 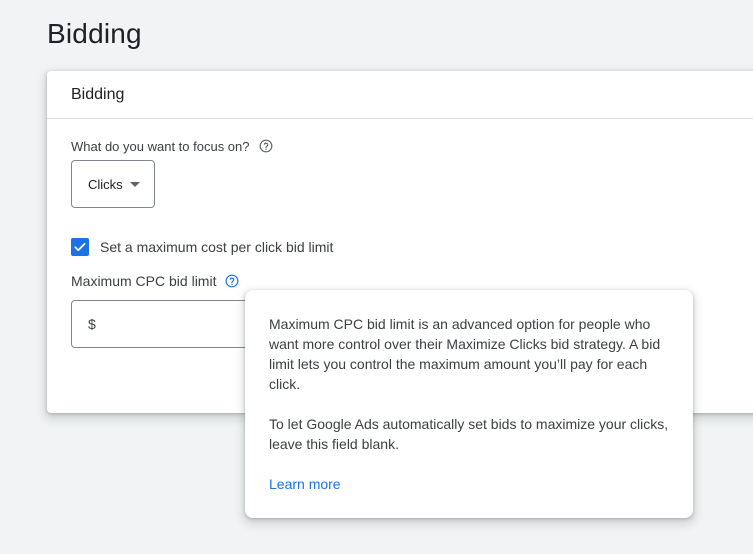 What do you see at coordinates (94, 33) in the screenshot?
I see `page-title: Bidding` at bounding box center [94, 33].